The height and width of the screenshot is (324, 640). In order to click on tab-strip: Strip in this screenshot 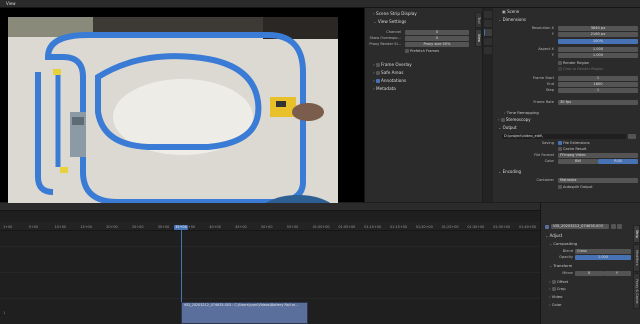, I will do `click(636, 234)`.